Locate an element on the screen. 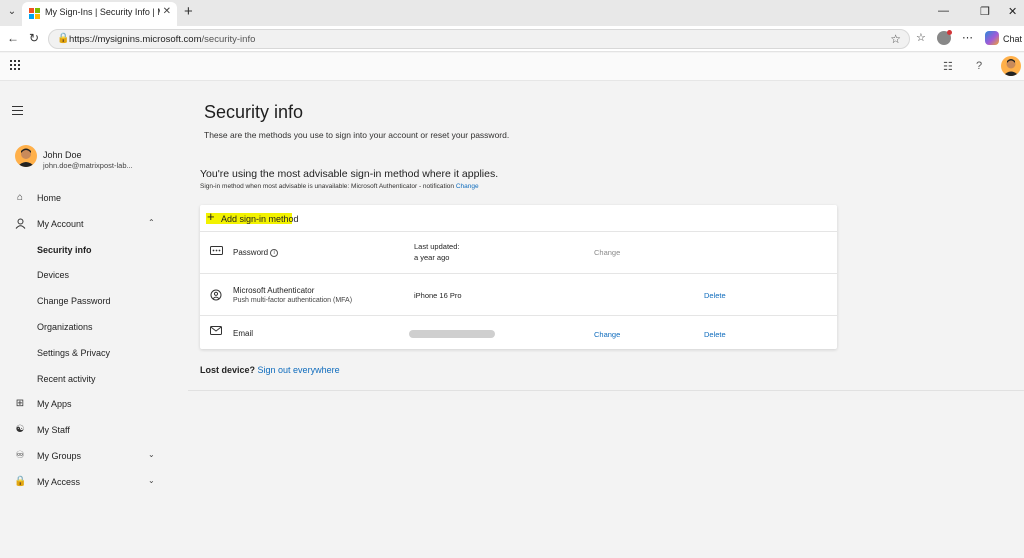 The height and width of the screenshot is (558, 1024). authenticator-delete-link: Delete is located at coordinates (715, 295).